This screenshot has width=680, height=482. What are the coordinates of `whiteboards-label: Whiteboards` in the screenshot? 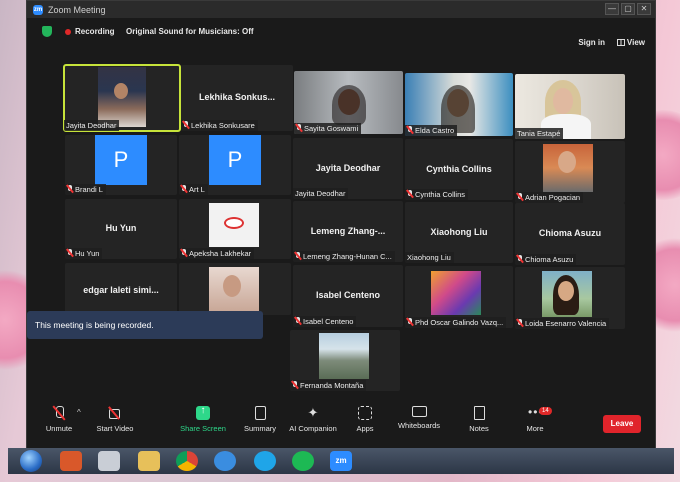 It's located at (419, 425).